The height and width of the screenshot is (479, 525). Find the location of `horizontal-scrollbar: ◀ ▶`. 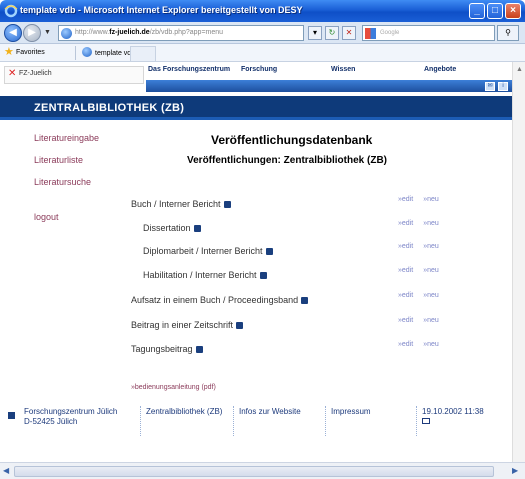

horizontal-scrollbar: ◀ ▶ is located at coordinates (262, 470).